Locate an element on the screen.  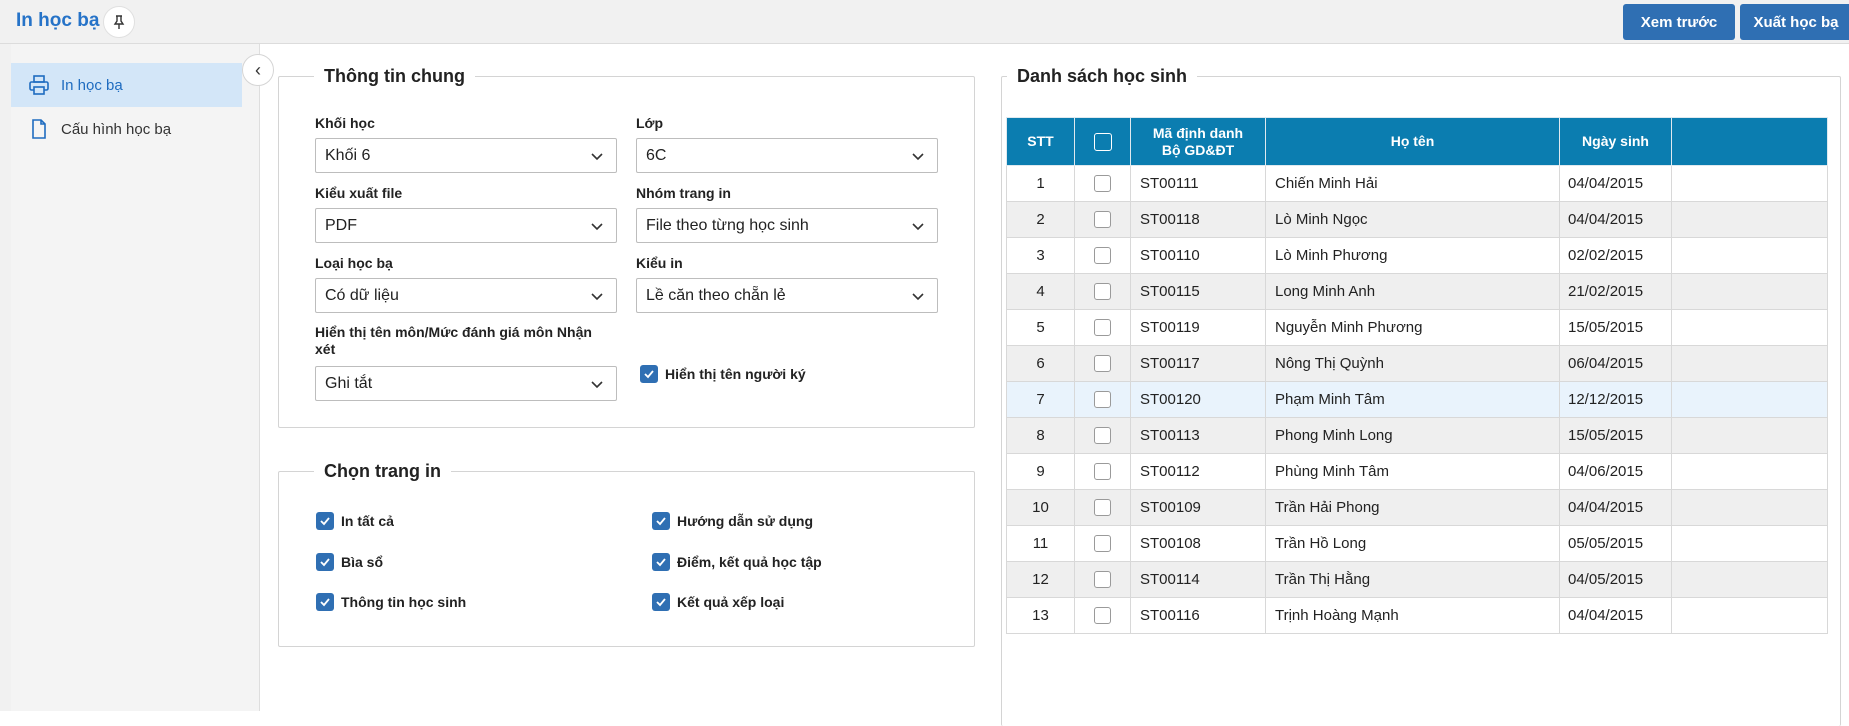
table-row: 6 ST00117 Nông Thị Quỳnh 06/04/2015 is located at coordinates (1417, 363).